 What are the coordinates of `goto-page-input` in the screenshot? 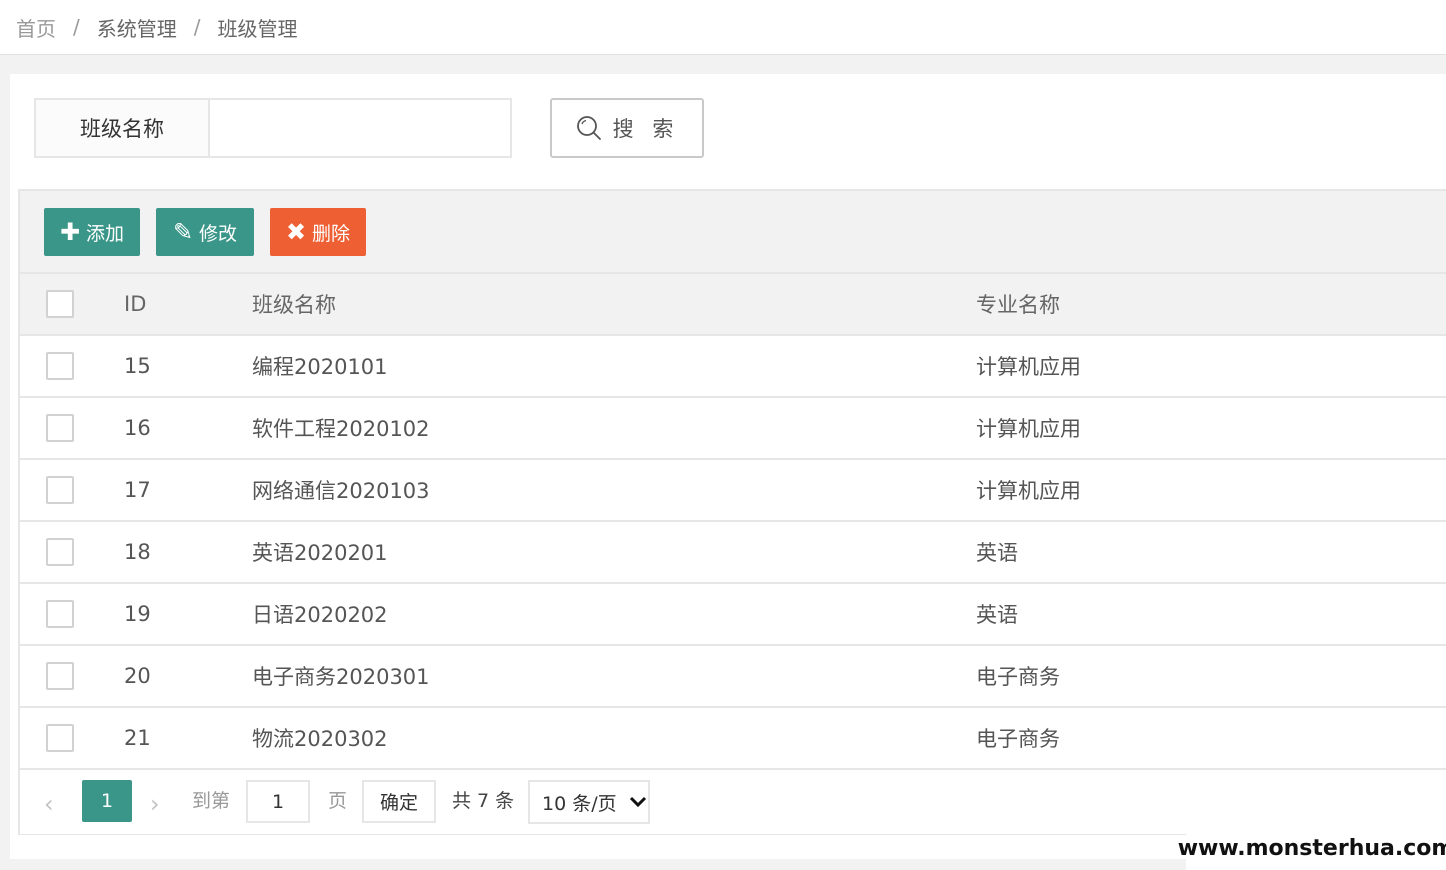 It's located at (278, 801).